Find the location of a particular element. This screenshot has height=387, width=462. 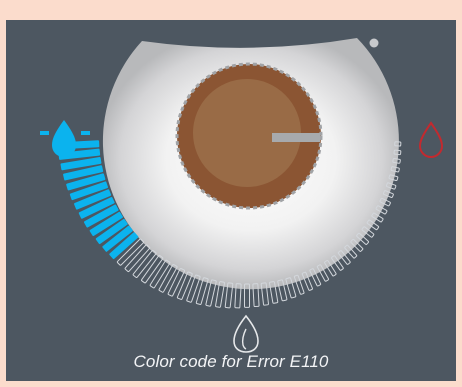

temperature-knob is located at coordinates (249, 136).